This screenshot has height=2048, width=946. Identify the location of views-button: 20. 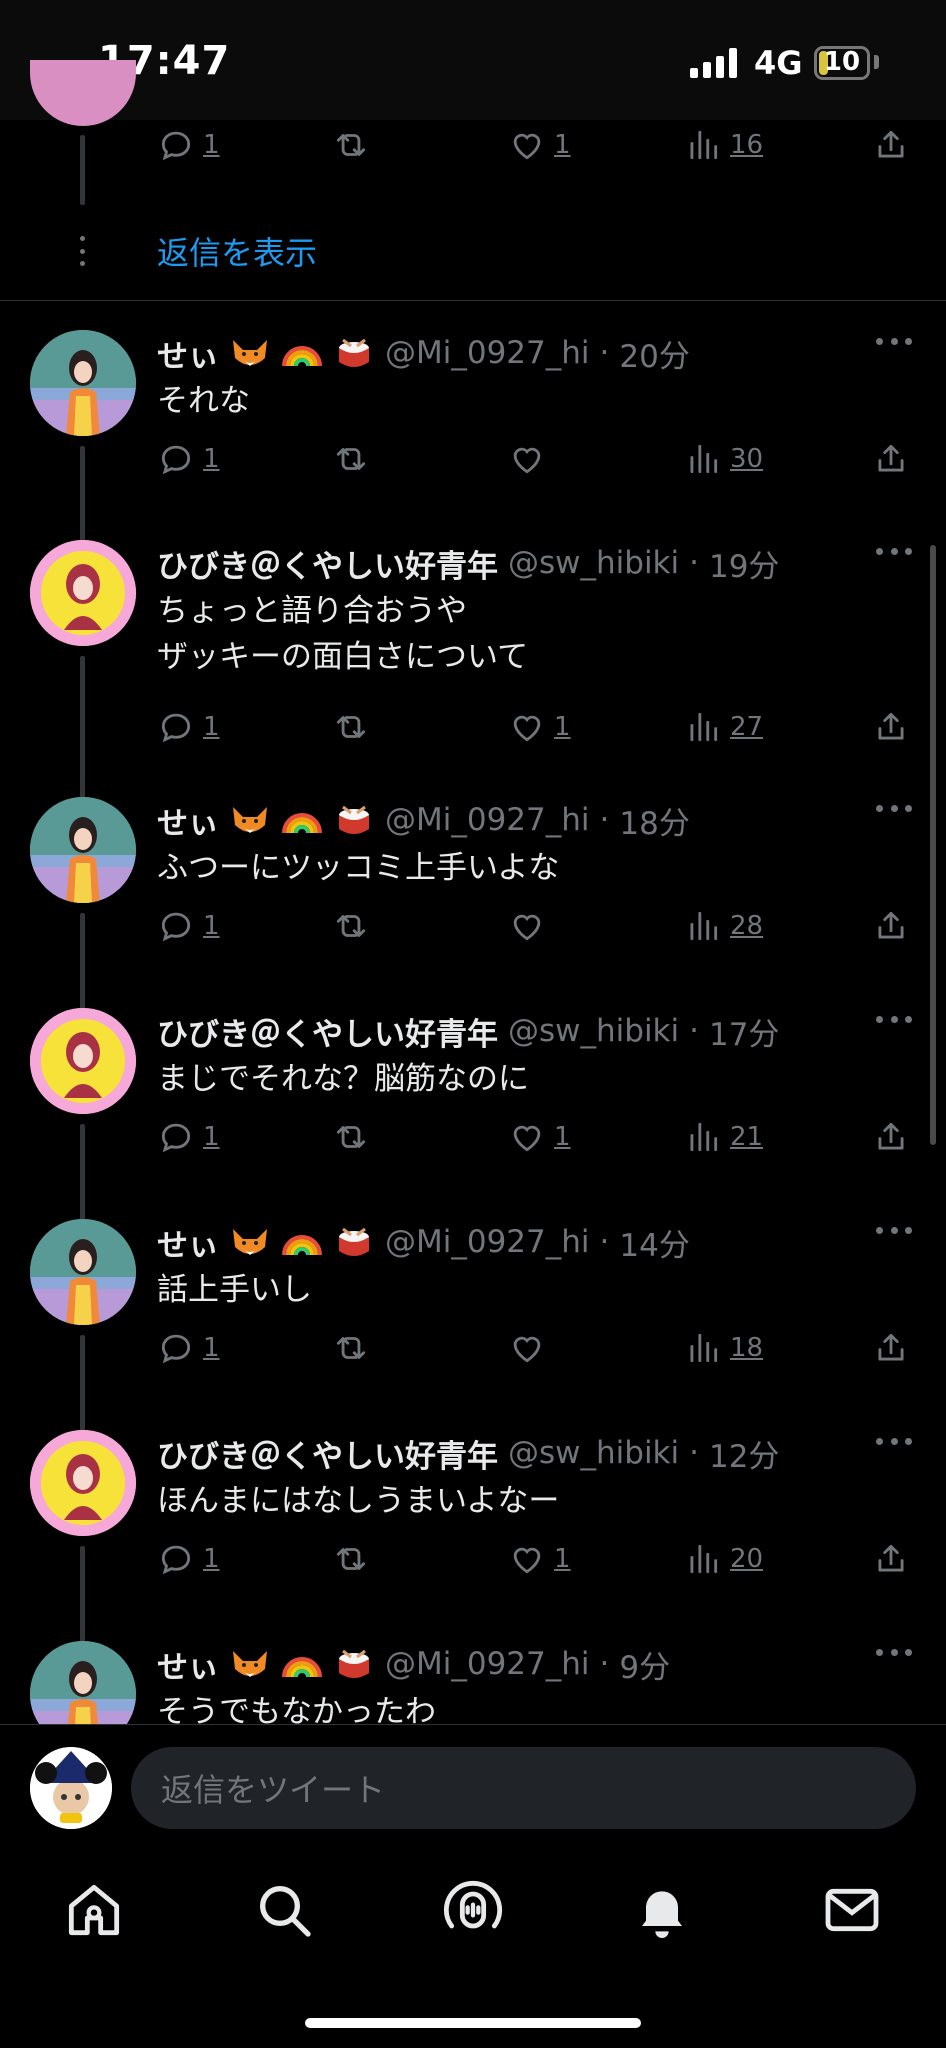
(723, 1559).